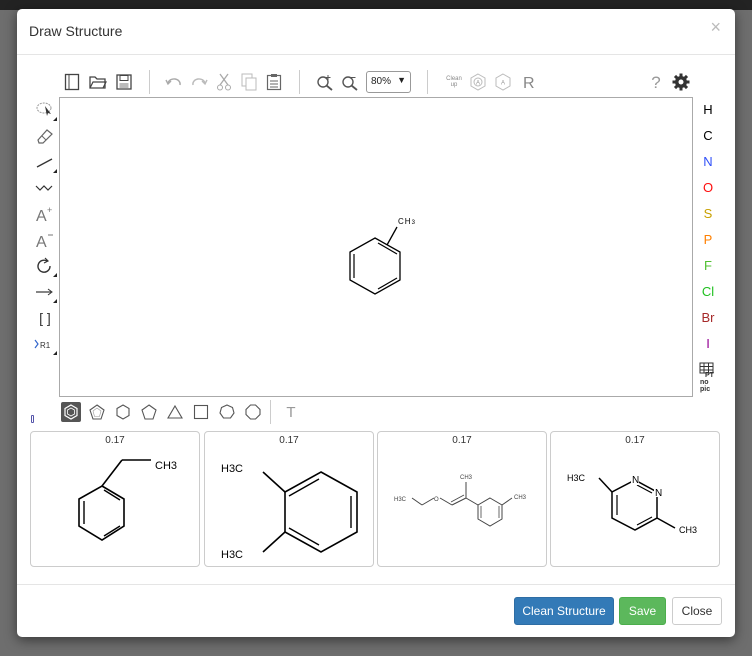 The height and width of the screenshot is (656, 752). What do you see at coordinates (708, 291) in the screenshot?
I see `atom-cl: Cl` at bounding box center [708, 291].